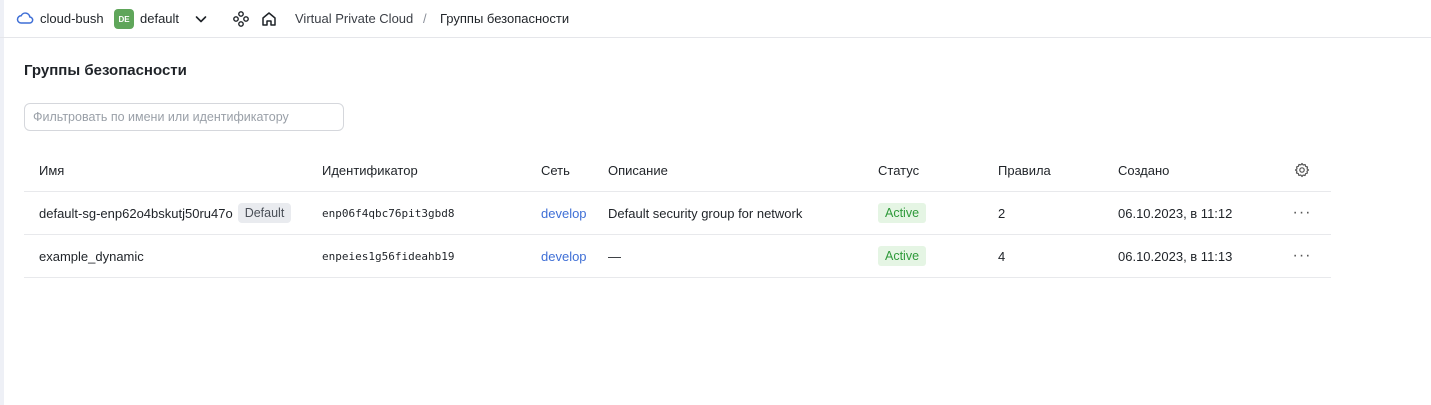 The width and height of the screenshot is (1431, 405). I want to click on filter-input, so click(184, 117).